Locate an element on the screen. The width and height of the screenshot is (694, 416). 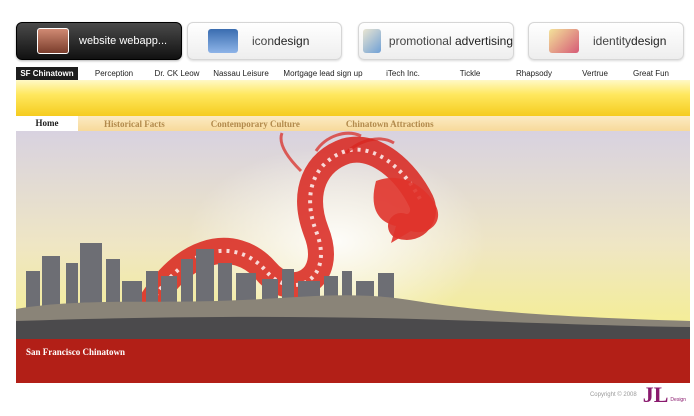
copyright-text: Copyright © 2008 is located at coordinates (613, 395).